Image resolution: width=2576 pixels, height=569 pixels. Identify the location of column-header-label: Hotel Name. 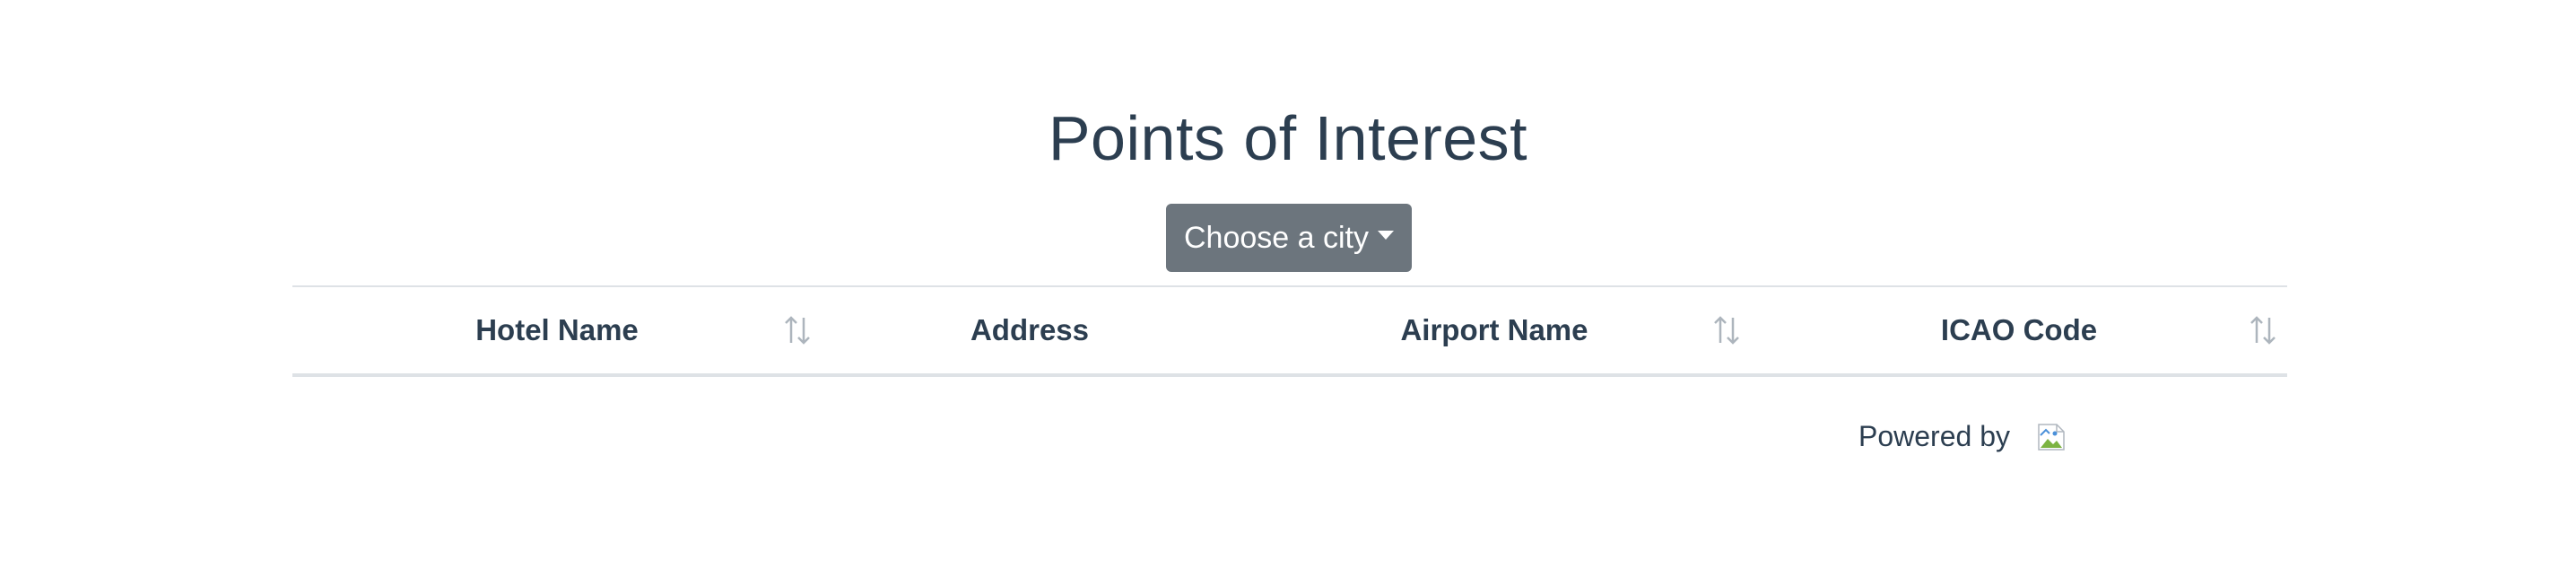
(557, 329).